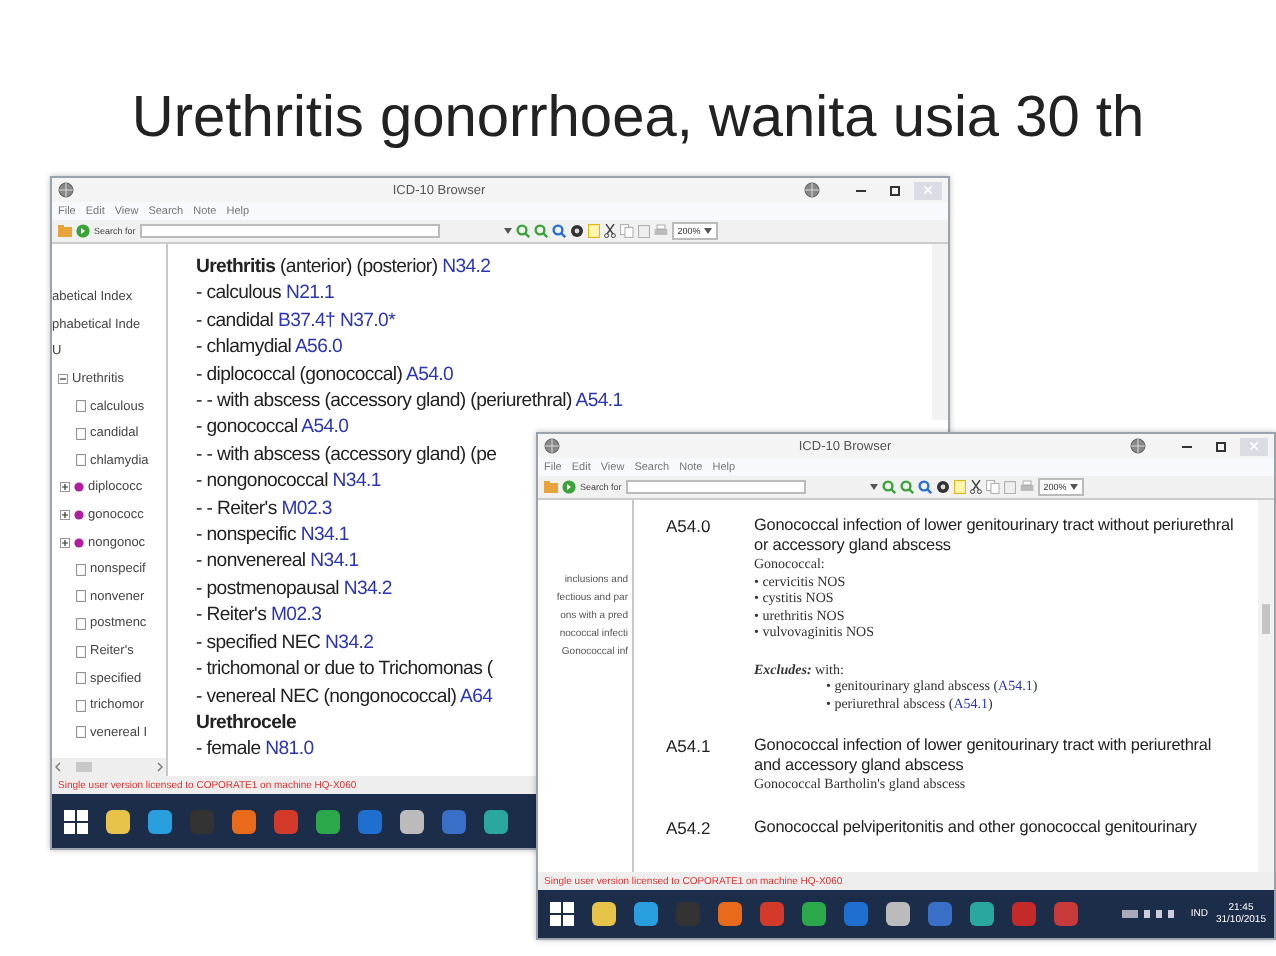  Describe the element at coordinates (259, 616) in the screenshot. I see `index-entry: - Reiter's M02.3` at that location.